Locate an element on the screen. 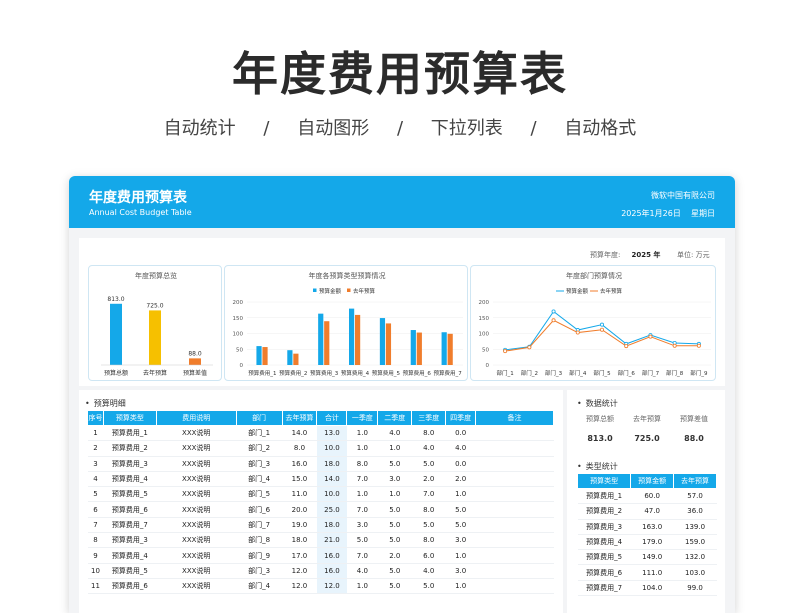  table-cell: 1 is located at coordinates (95, 433).